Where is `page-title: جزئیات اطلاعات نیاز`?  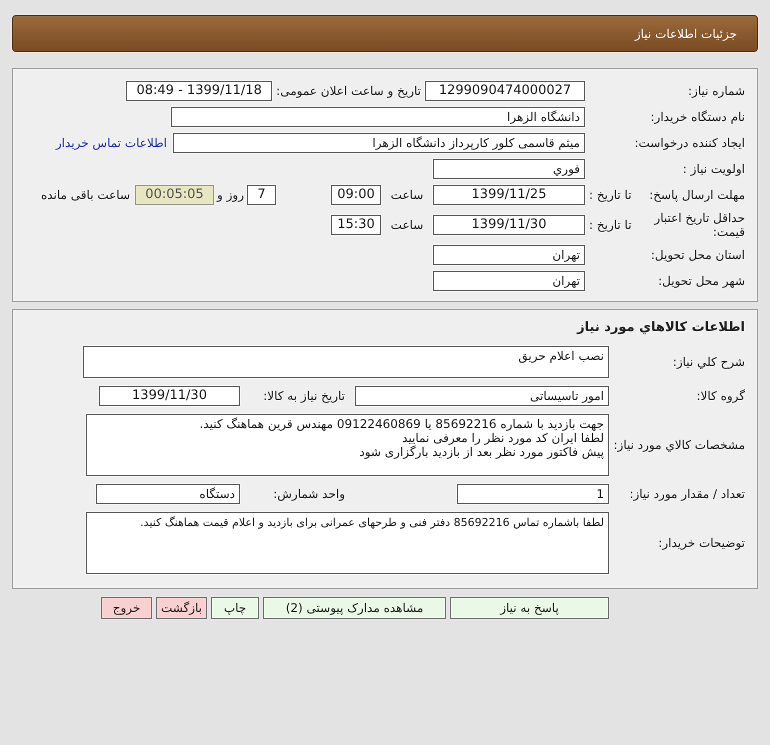 page-title: جزئیات اطلاعات نیاز is located at coordinates (685, 34).